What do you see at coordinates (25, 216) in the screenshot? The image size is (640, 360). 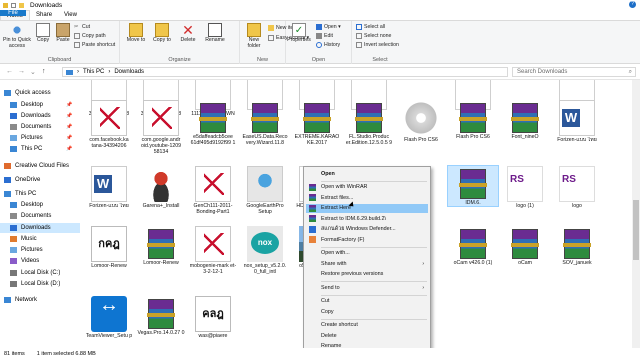 I see `nav-item: Documents` at bounding box center [25, 216].